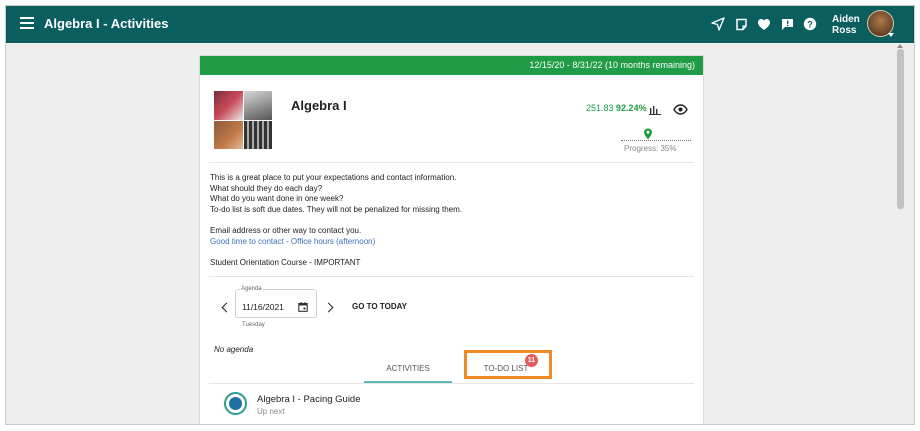 The width and height of the screenshot is (920, 431). What do you see at coordinates (253, 325) in the screenshot?
I see `agenda-weekday: Tuesday` at bounding box center [253, 325].